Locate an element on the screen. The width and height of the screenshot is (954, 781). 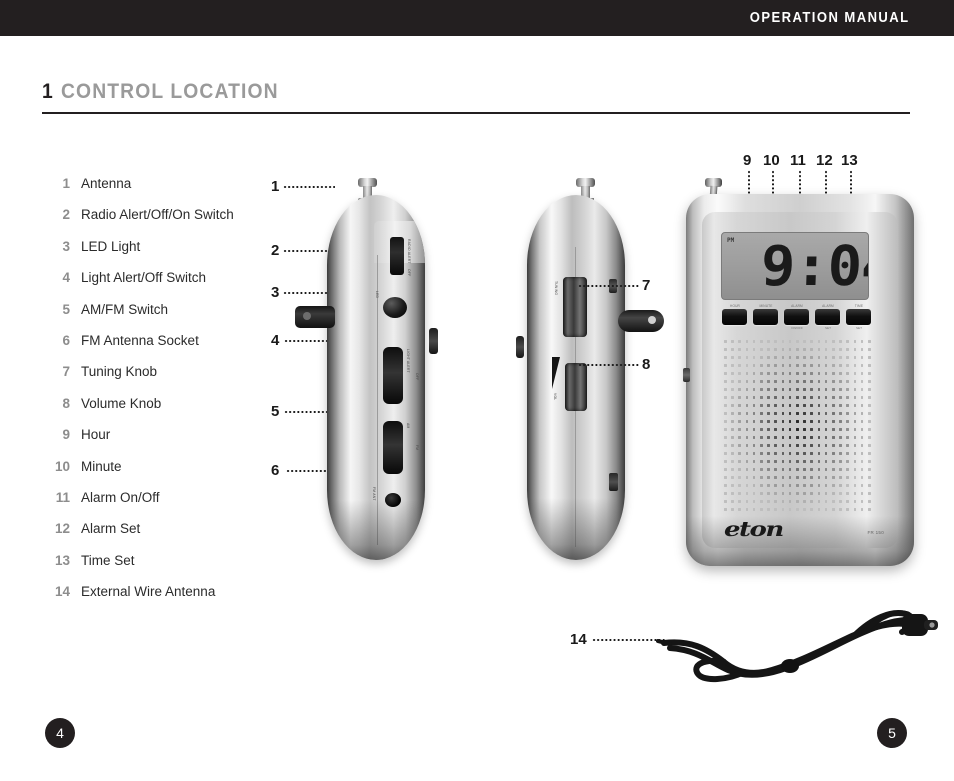
callout-number-14: 14 is located at coordinates (578, 639).